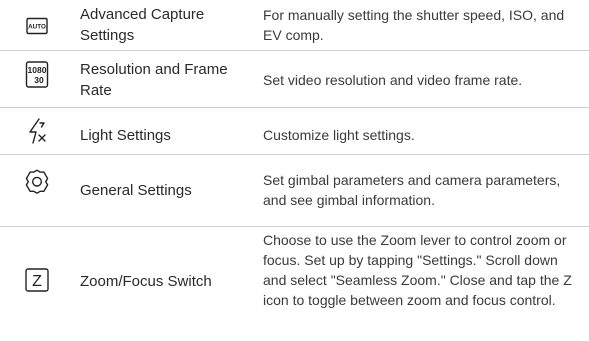 The height and width of the screenshot is (341, 589). I want to click on zoom-focus-icon: Z, so click(37, 280).